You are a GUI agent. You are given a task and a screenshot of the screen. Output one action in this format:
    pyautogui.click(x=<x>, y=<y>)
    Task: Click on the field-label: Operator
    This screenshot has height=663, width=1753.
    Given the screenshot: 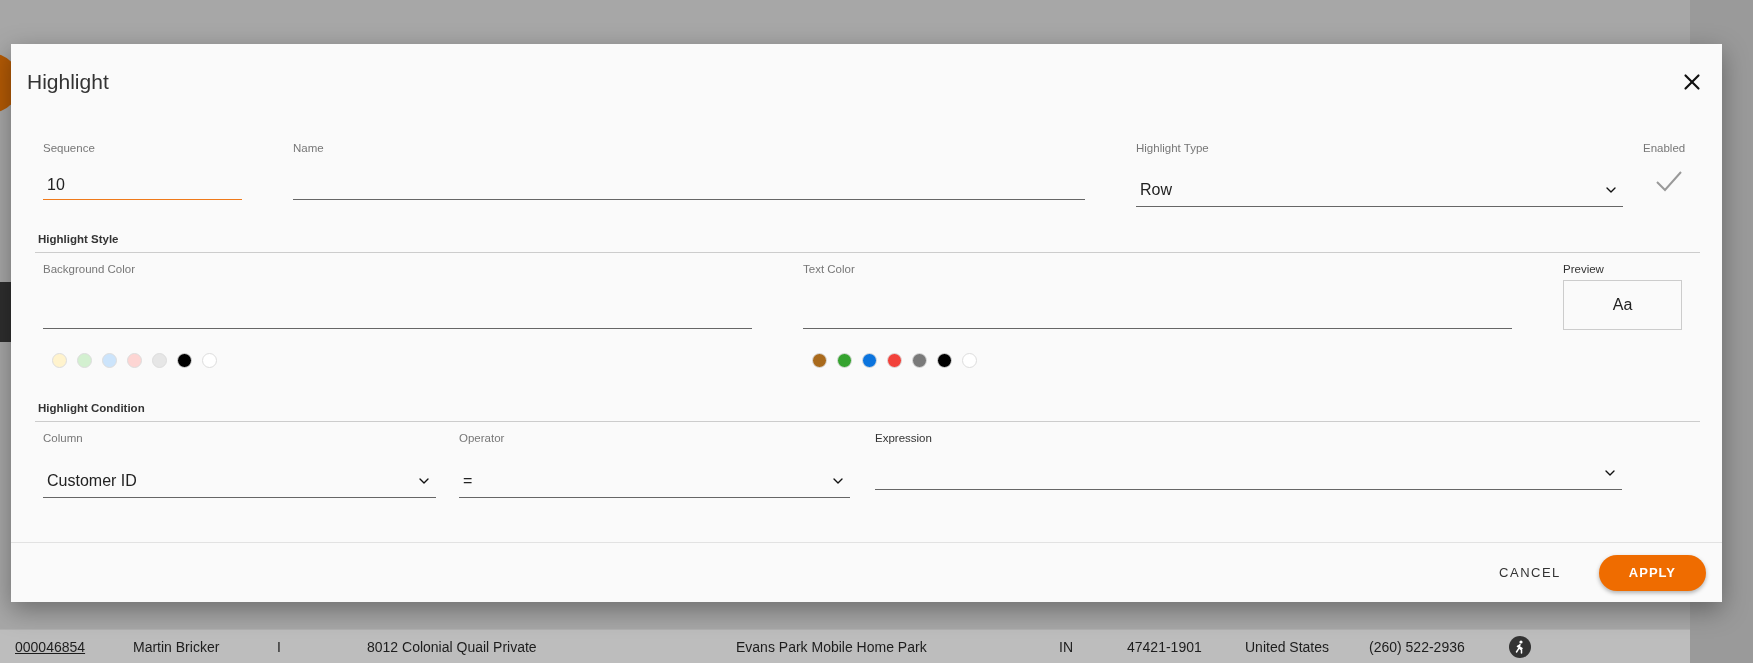 What is the action you would take?
    pyautogui.click(x=482, y=438)
    